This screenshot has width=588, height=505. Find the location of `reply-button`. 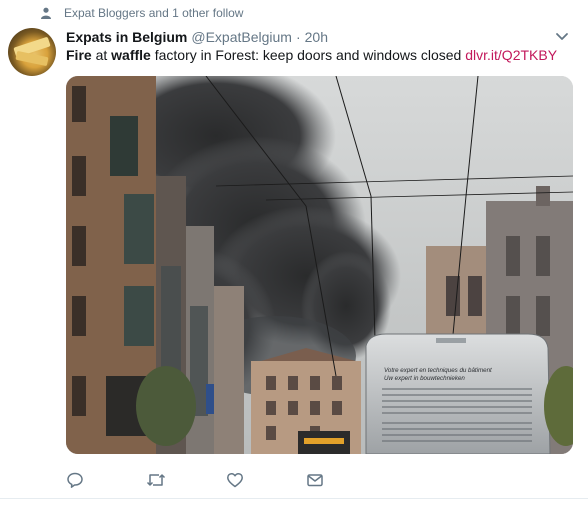

reply-button is located at coordinates (106, 480).